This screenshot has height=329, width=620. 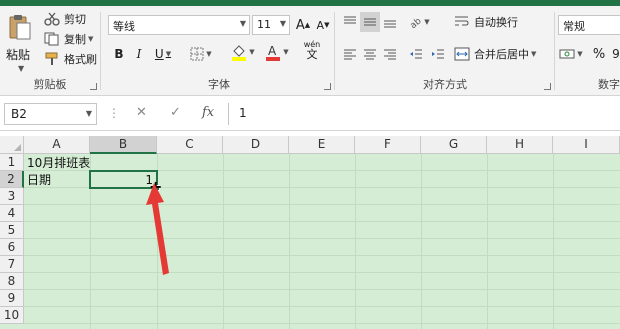 I want to click on align-center-icon, so click(x=370, y=54).